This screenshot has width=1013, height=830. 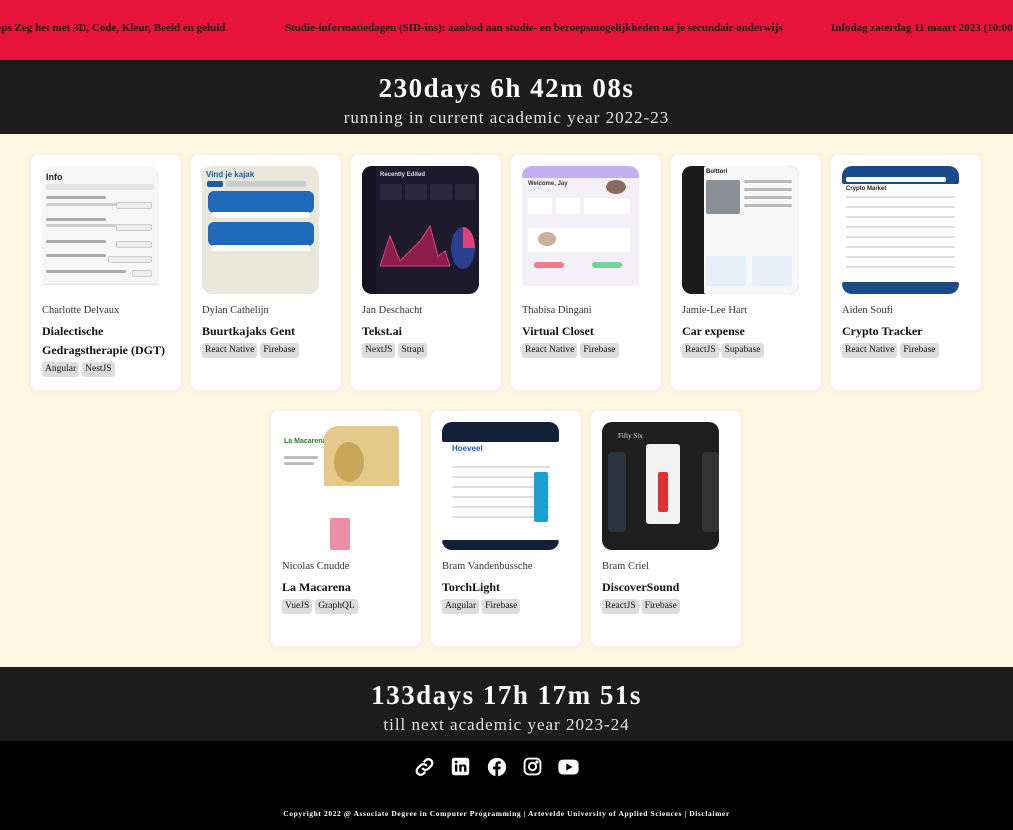 I want to click on tech-tag: NestJS, so click(x=98, y=369).